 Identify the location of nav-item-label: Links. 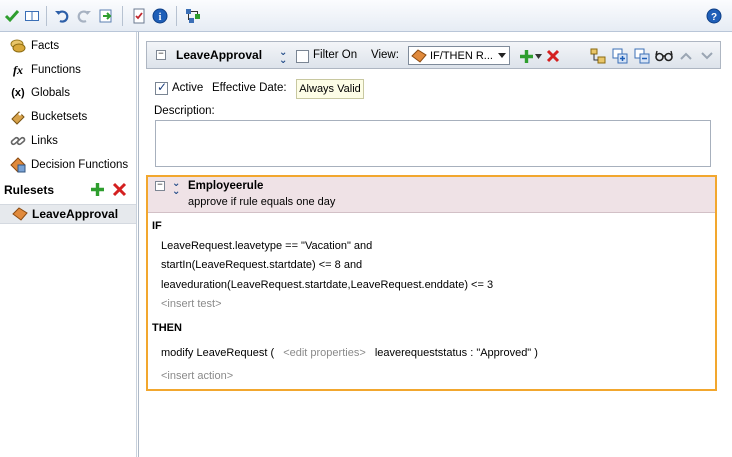
(44, 141).